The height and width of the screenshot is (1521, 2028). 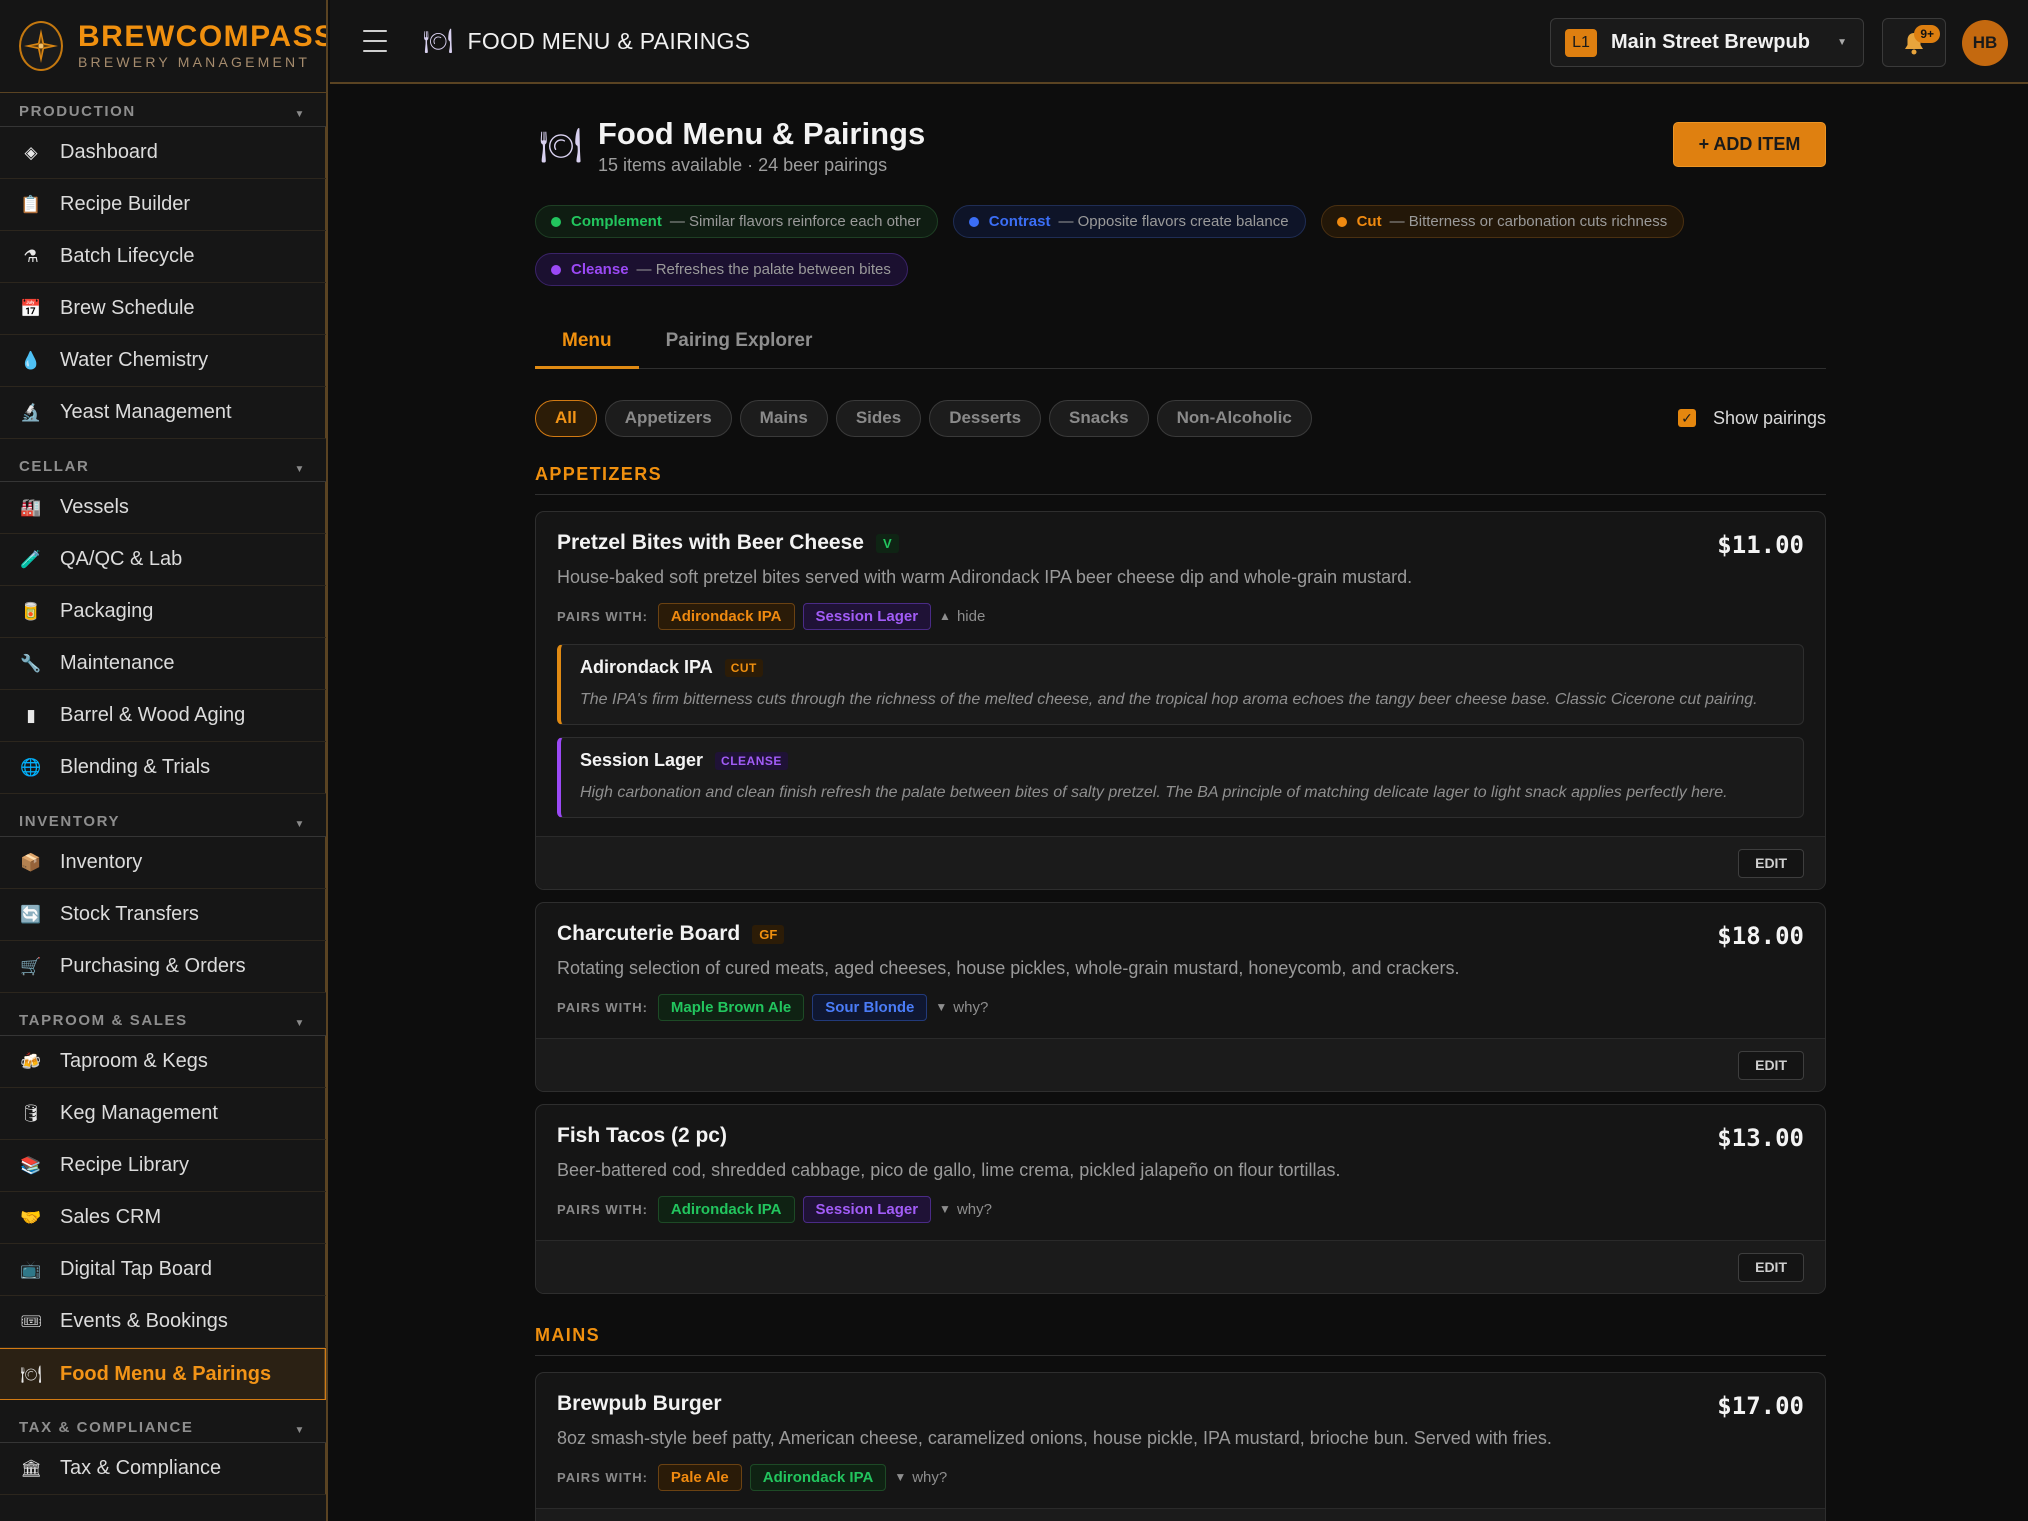 What do you see at coordinates (768, 934) in the screenshot?
I see `diet-badge: GF` at bounding box center [768, 934].